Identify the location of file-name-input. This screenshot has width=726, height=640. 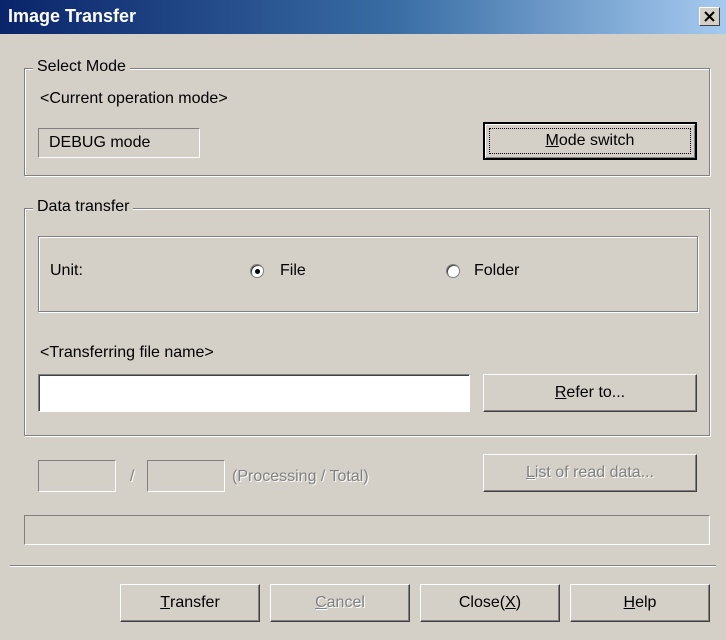
(254, 393).